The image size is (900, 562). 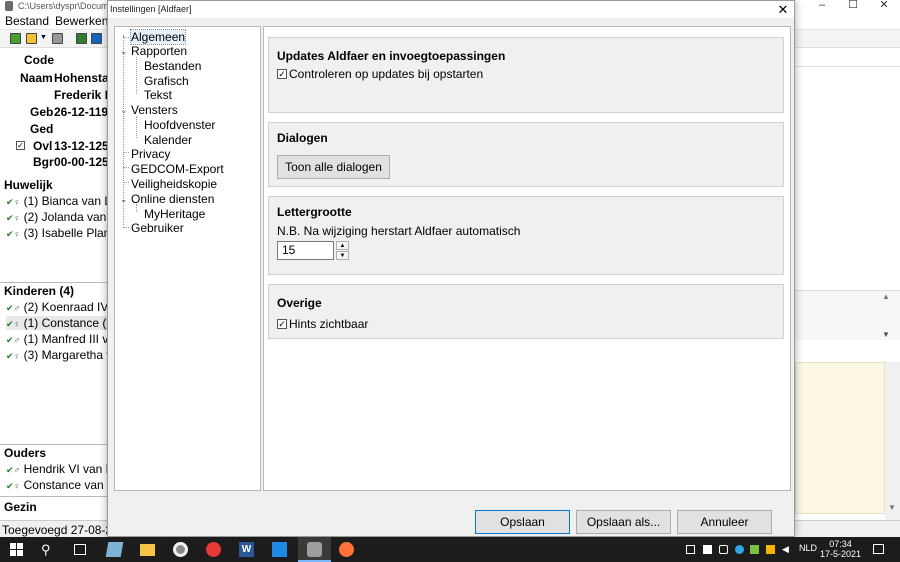 What do you see at coordinates (314, 212) in the screenshot?
I see `lettergrootte-title: Lettergrootte` at bounding box center [314, 212].